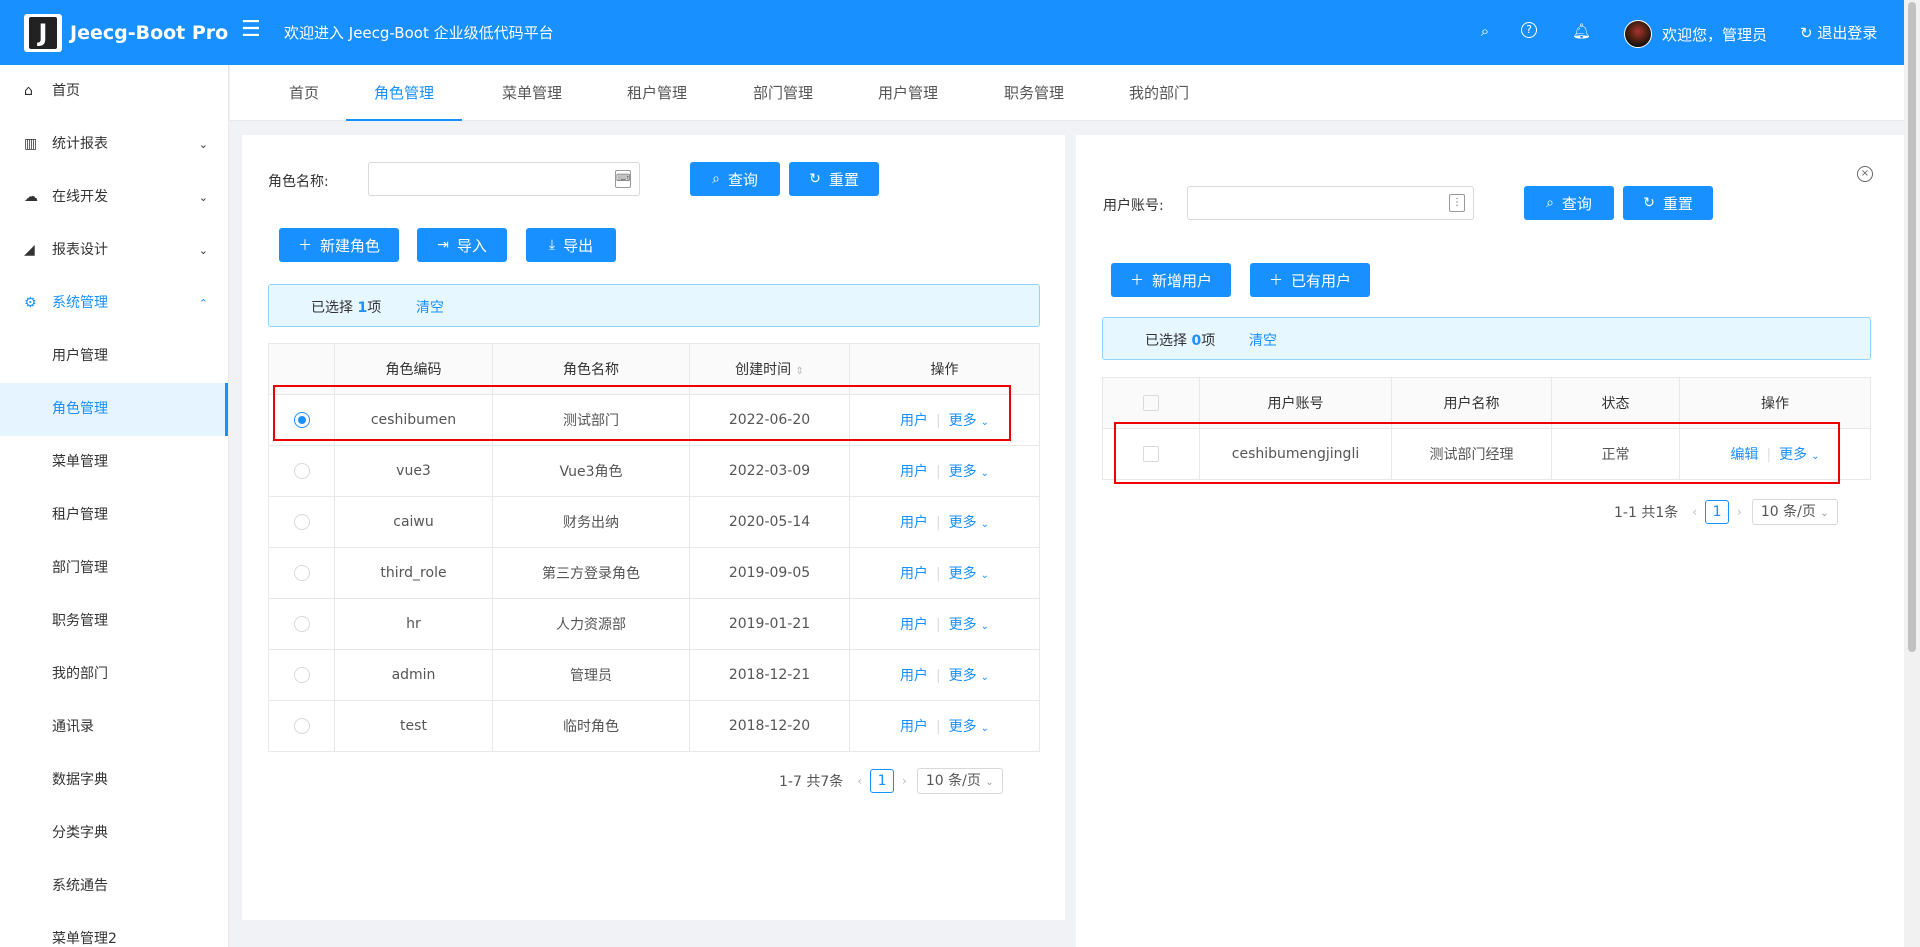 The width and height of the screenshot is (1920, 947). What do you see at coordinates (114, 144) in the screenshot?
I see `sidebar-item-reports: ▥ 统计报表 ⌄` at bounding box center [114, 144].